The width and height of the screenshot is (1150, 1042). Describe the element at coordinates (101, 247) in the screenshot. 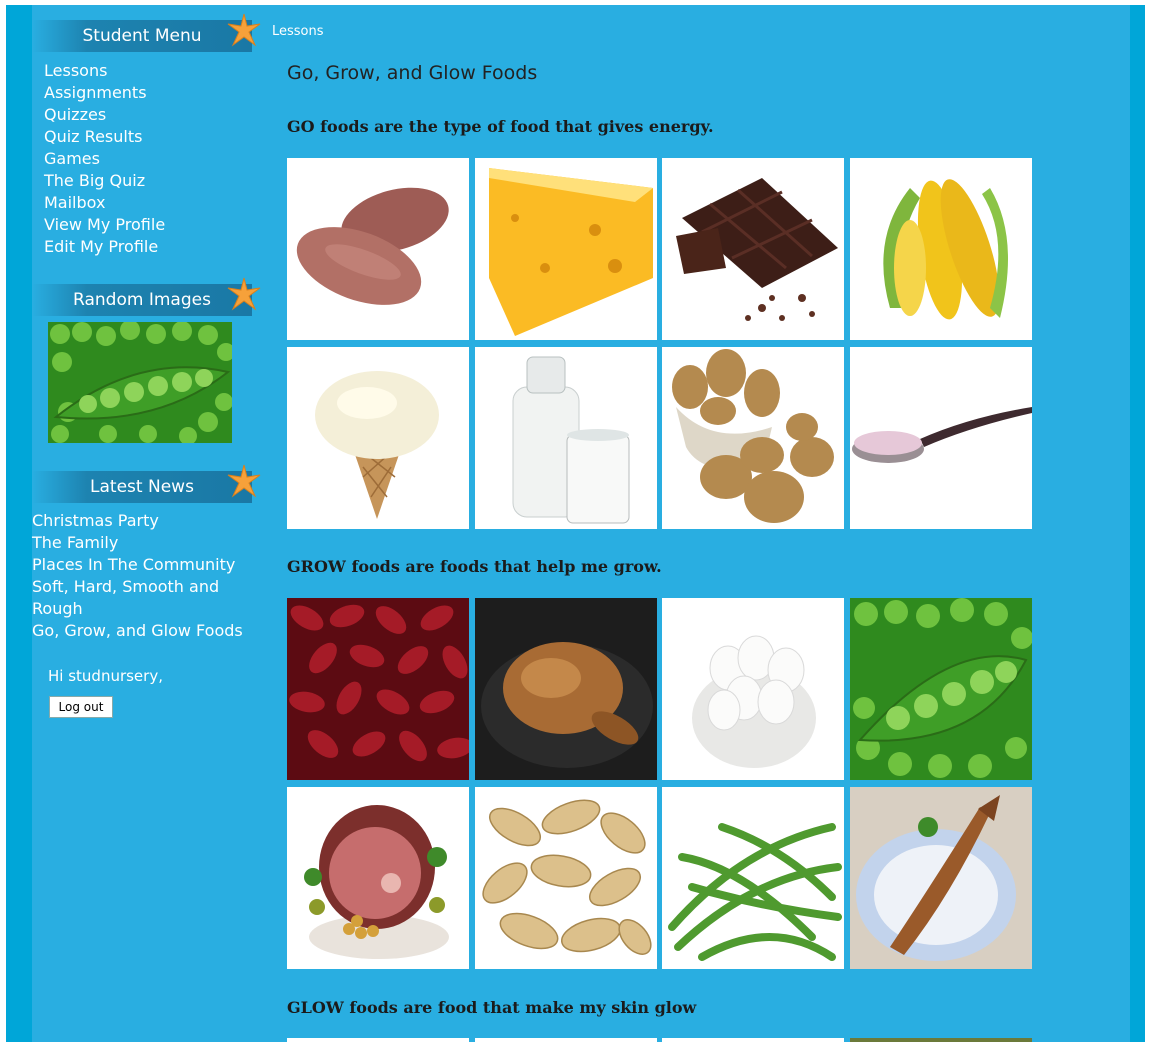

I see `menu-item-edit-profile: Edit My Profile` at that location.